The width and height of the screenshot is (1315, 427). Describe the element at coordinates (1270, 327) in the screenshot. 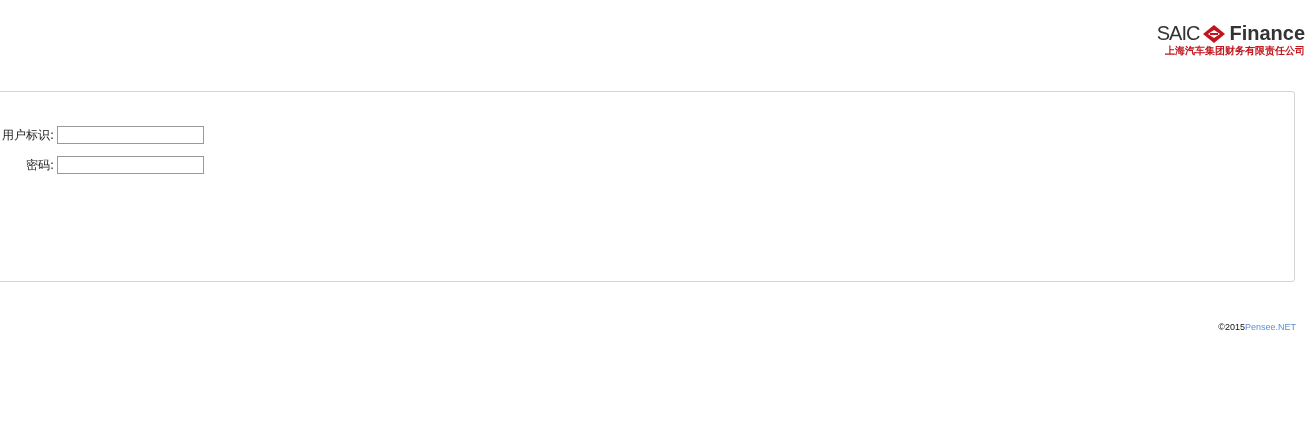

I see `footer-link: Pensee.NET` at that location.